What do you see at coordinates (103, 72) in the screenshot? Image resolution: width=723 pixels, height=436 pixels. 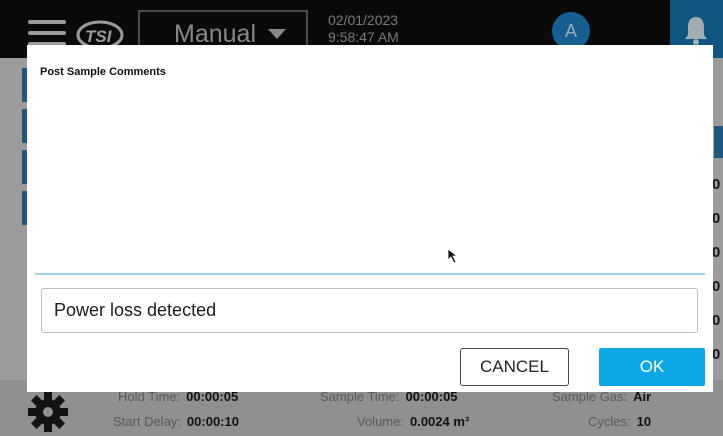 I see `dialog-title: Post Sample Comments` at bounding box center [103, 72].